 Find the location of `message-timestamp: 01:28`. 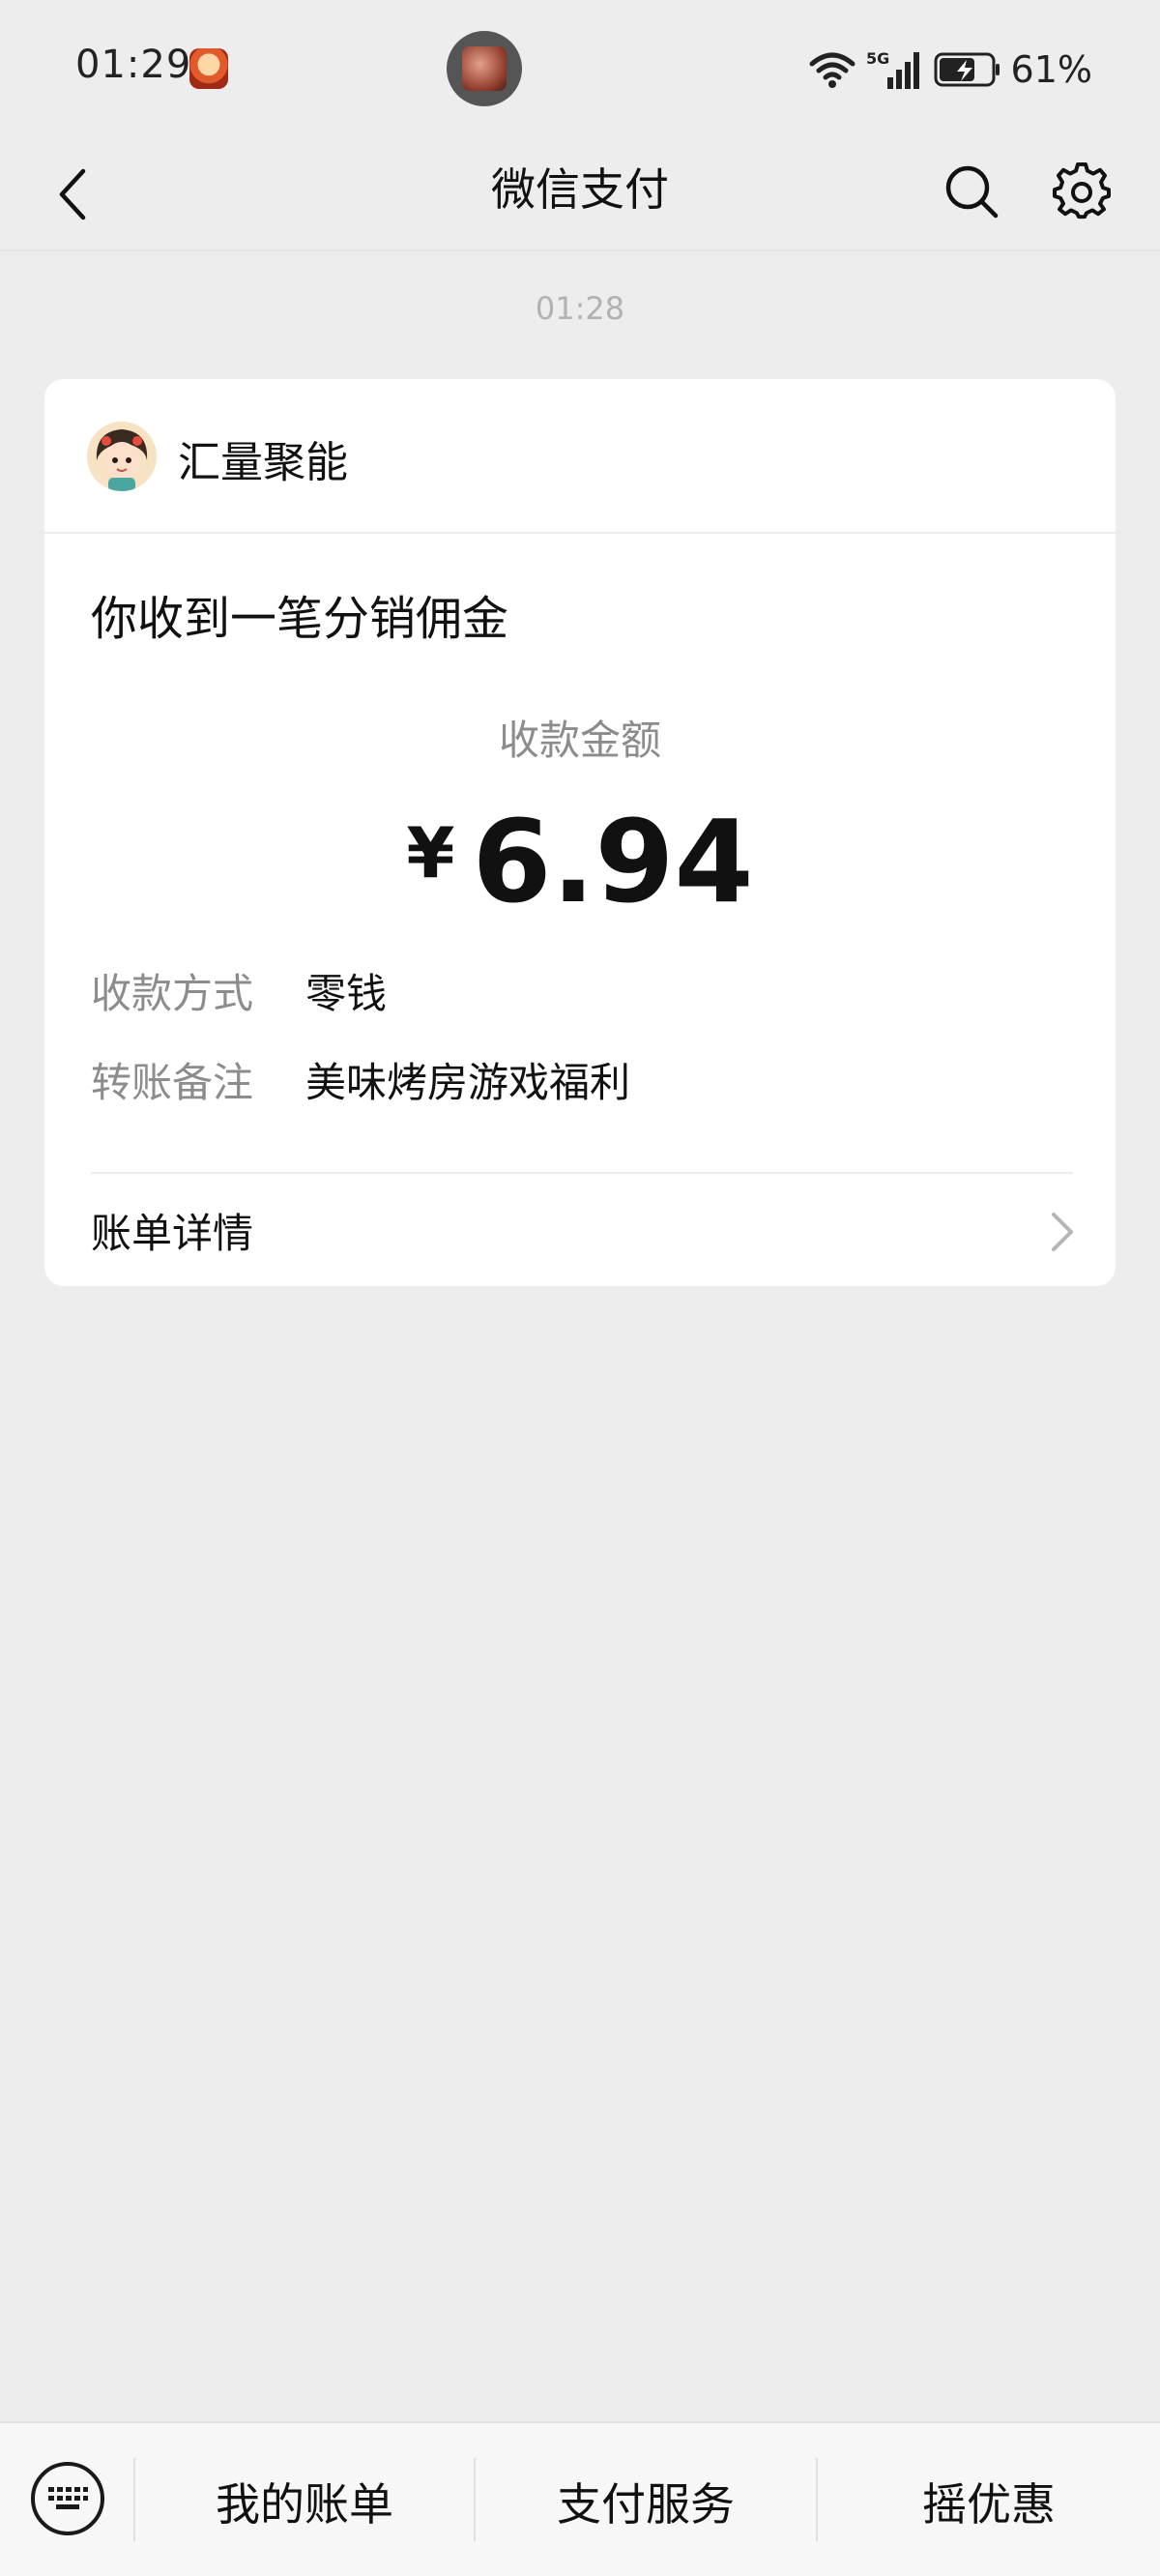

message-timestamp: 01:28 is located at coordinates (580, 308).